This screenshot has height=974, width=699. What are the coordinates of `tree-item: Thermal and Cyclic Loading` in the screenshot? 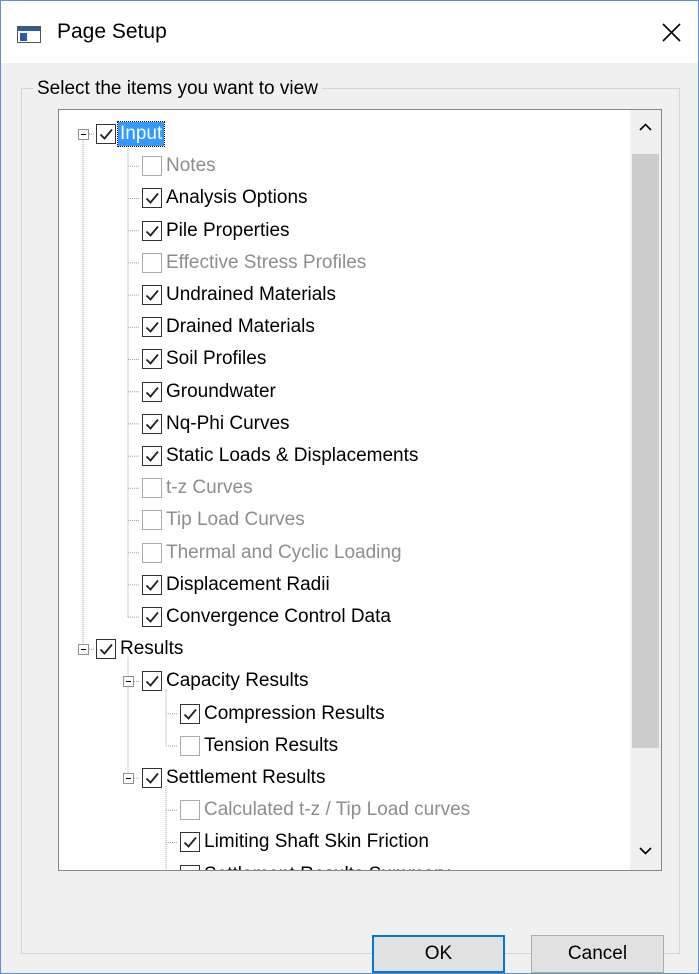 It's located at (273, 553).